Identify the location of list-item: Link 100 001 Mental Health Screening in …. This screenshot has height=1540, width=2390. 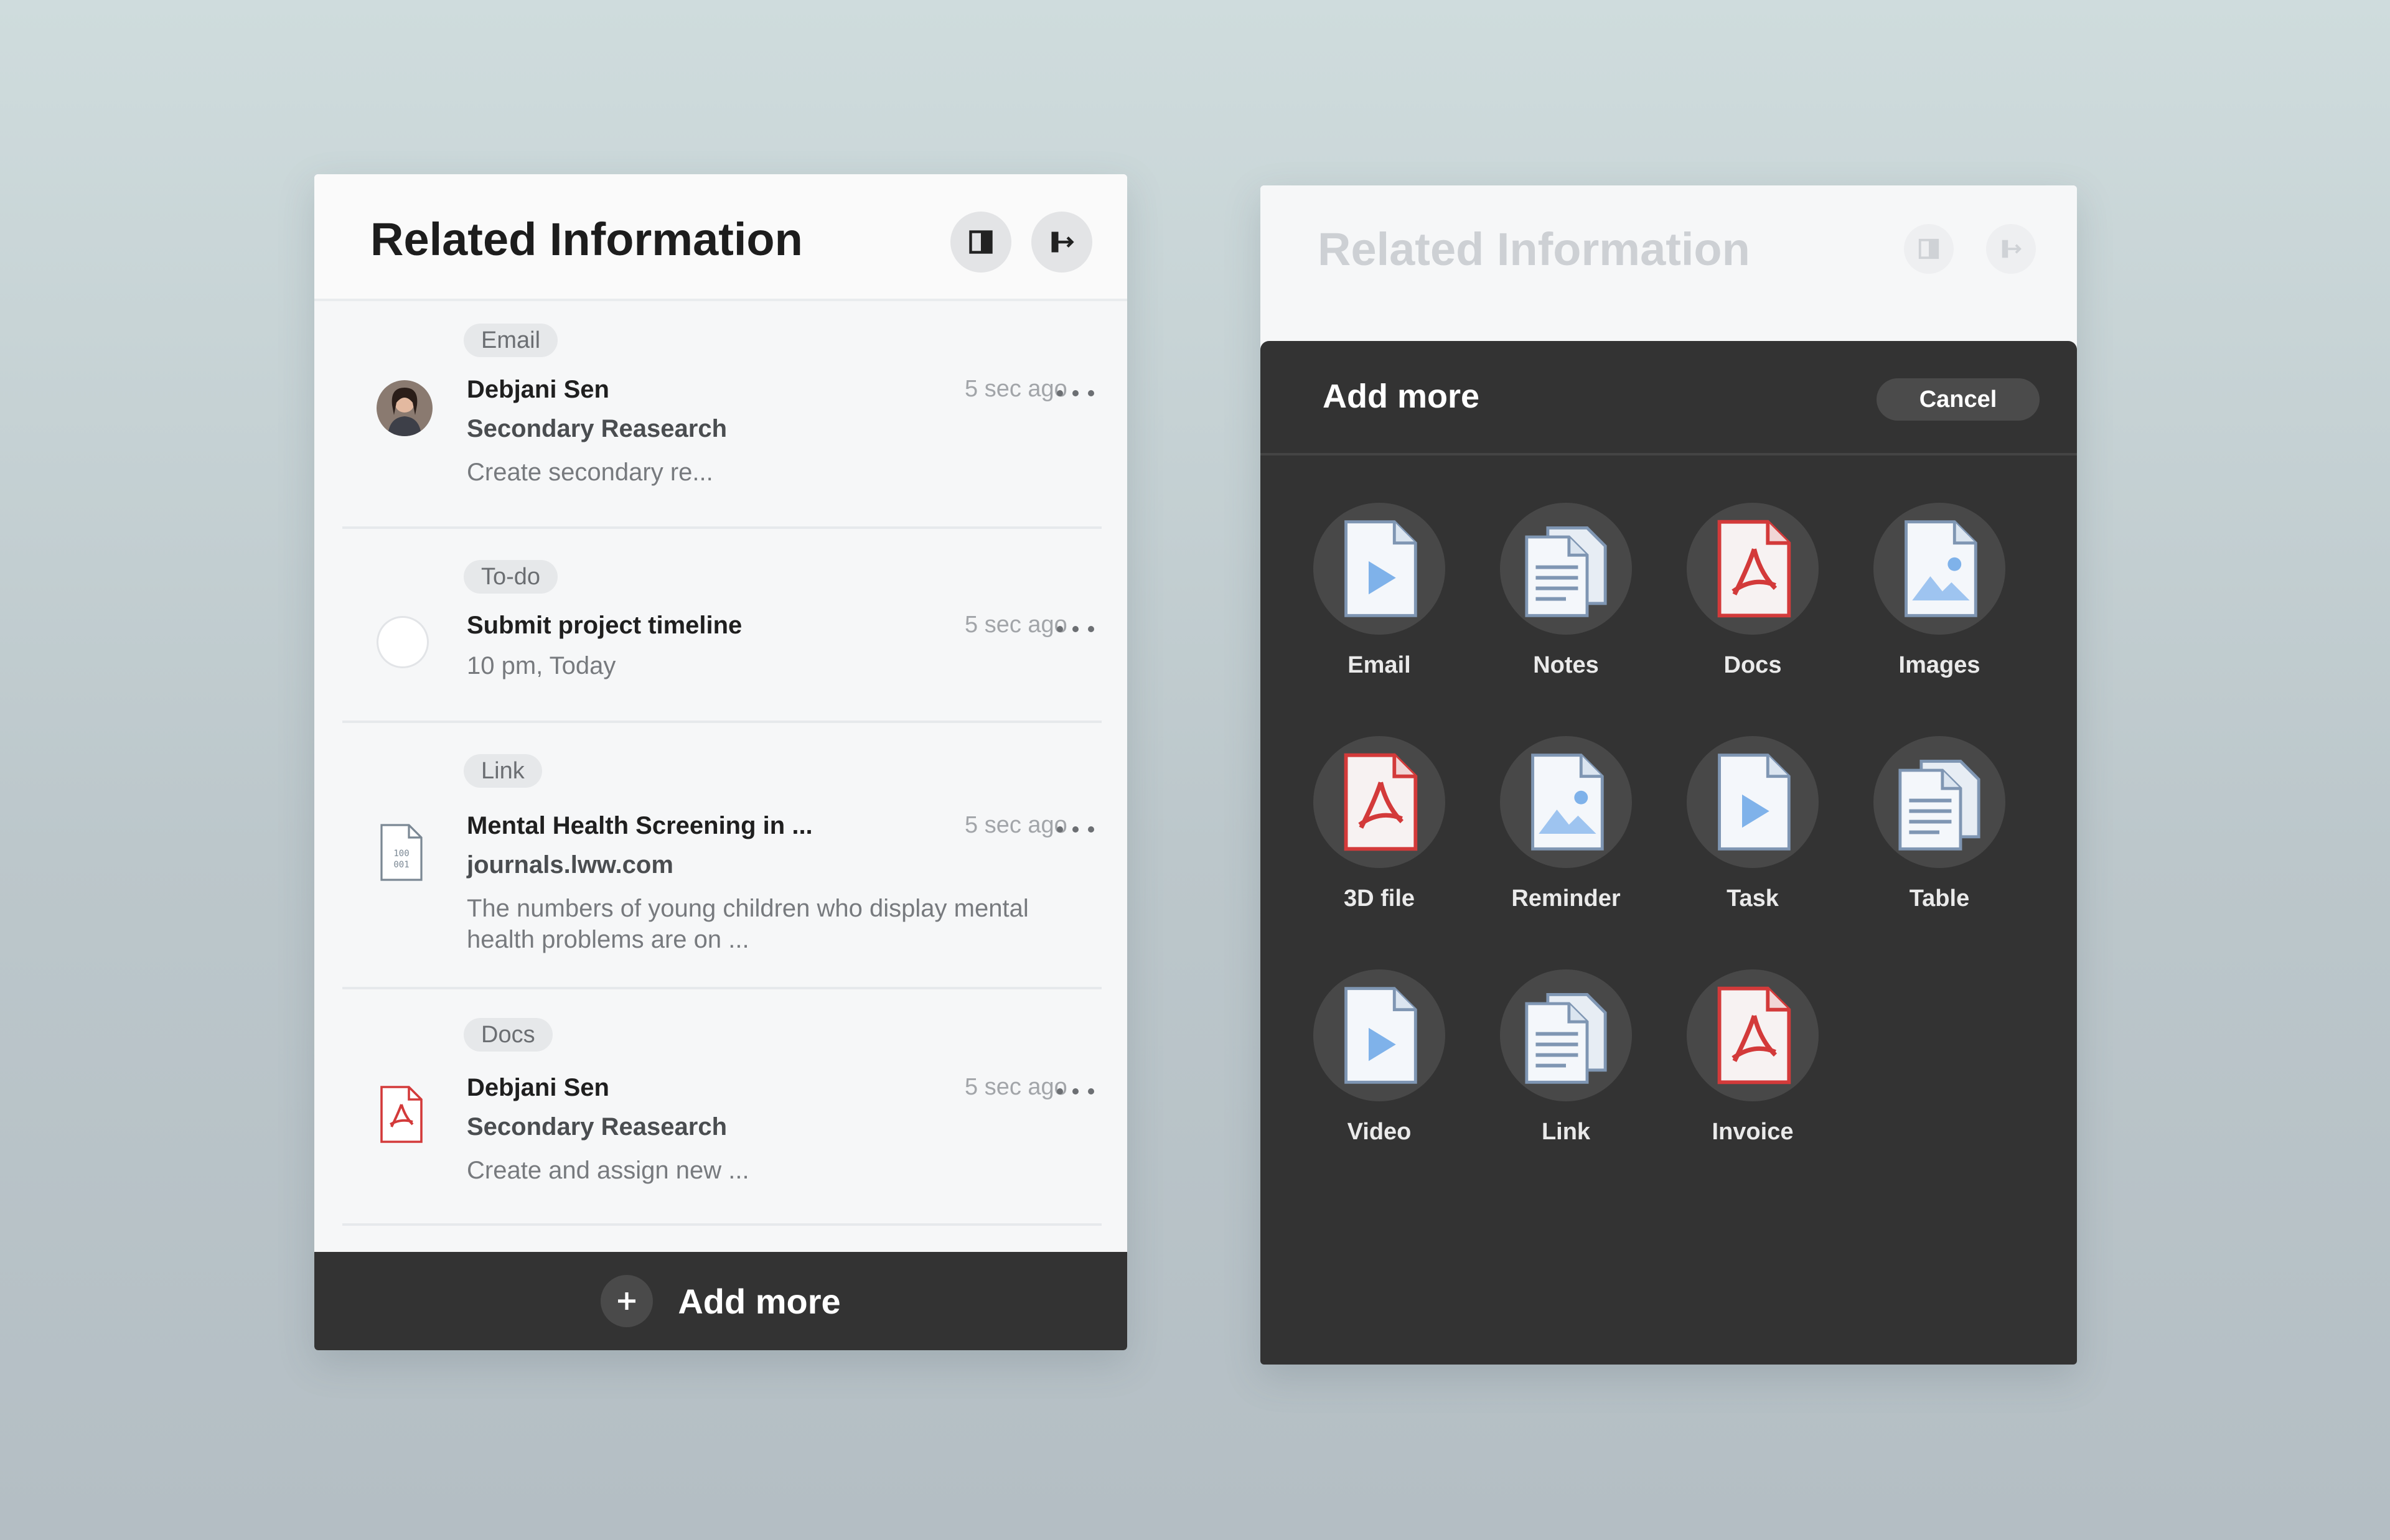
(722, 856).